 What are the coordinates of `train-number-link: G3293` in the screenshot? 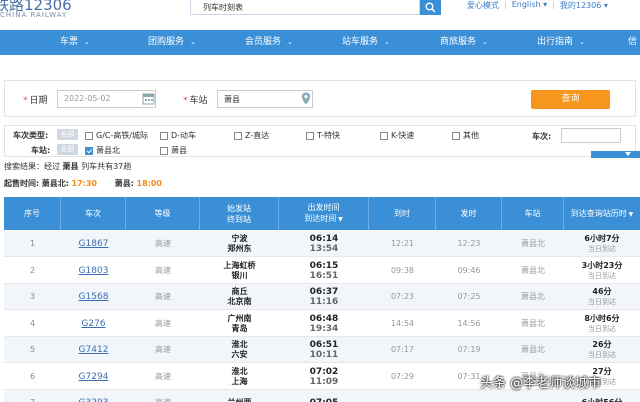 It's located at (93, 396).